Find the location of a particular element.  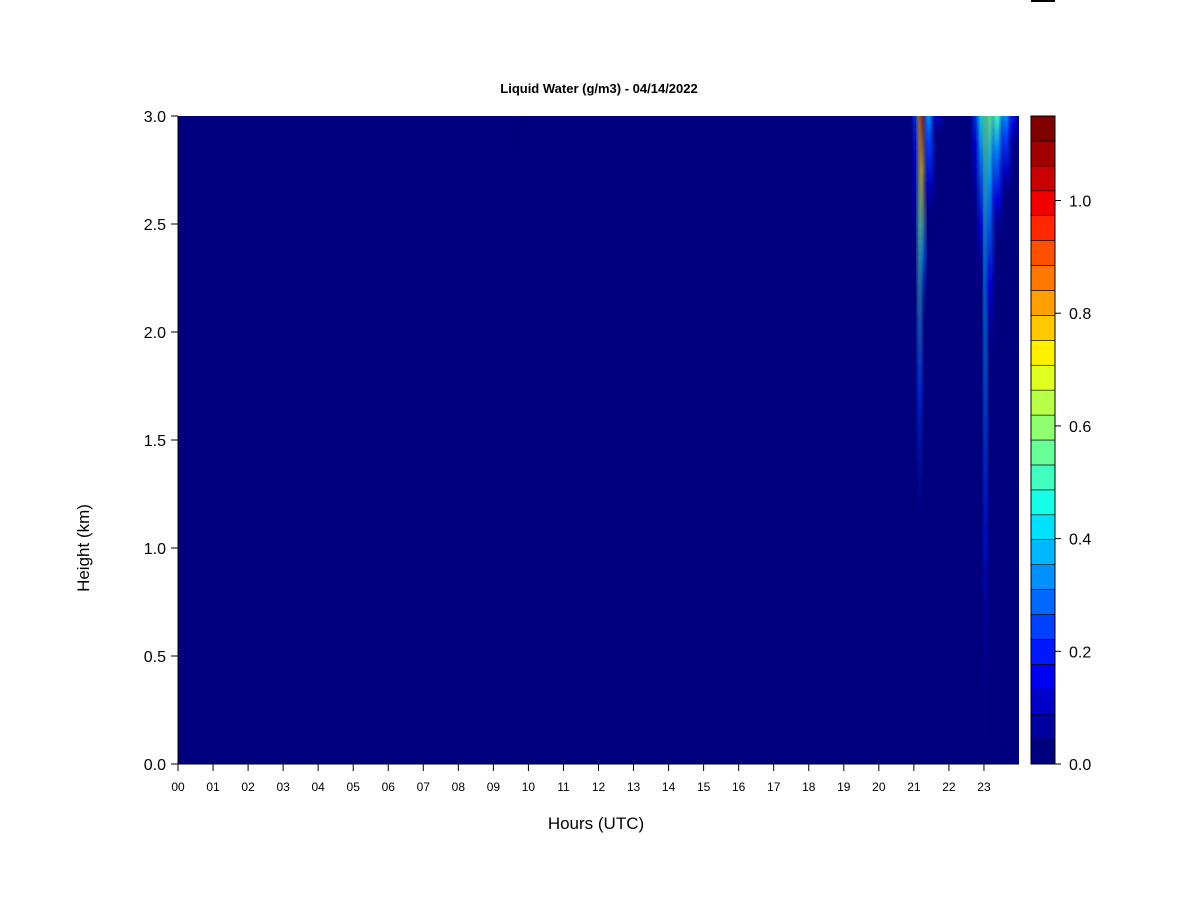

x-tick-label: 03 is located at coordinates (283, 787).